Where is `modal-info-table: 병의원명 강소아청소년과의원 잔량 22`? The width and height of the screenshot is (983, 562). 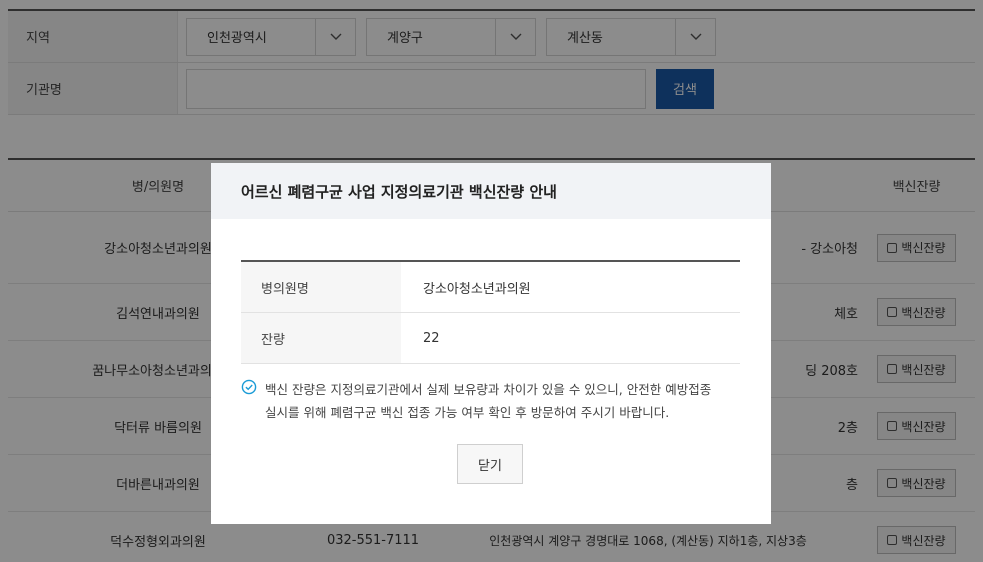
modal-info-table: 병의원명 강소아청소년과의원 잔량 22 is located at coordinates (490, 312).